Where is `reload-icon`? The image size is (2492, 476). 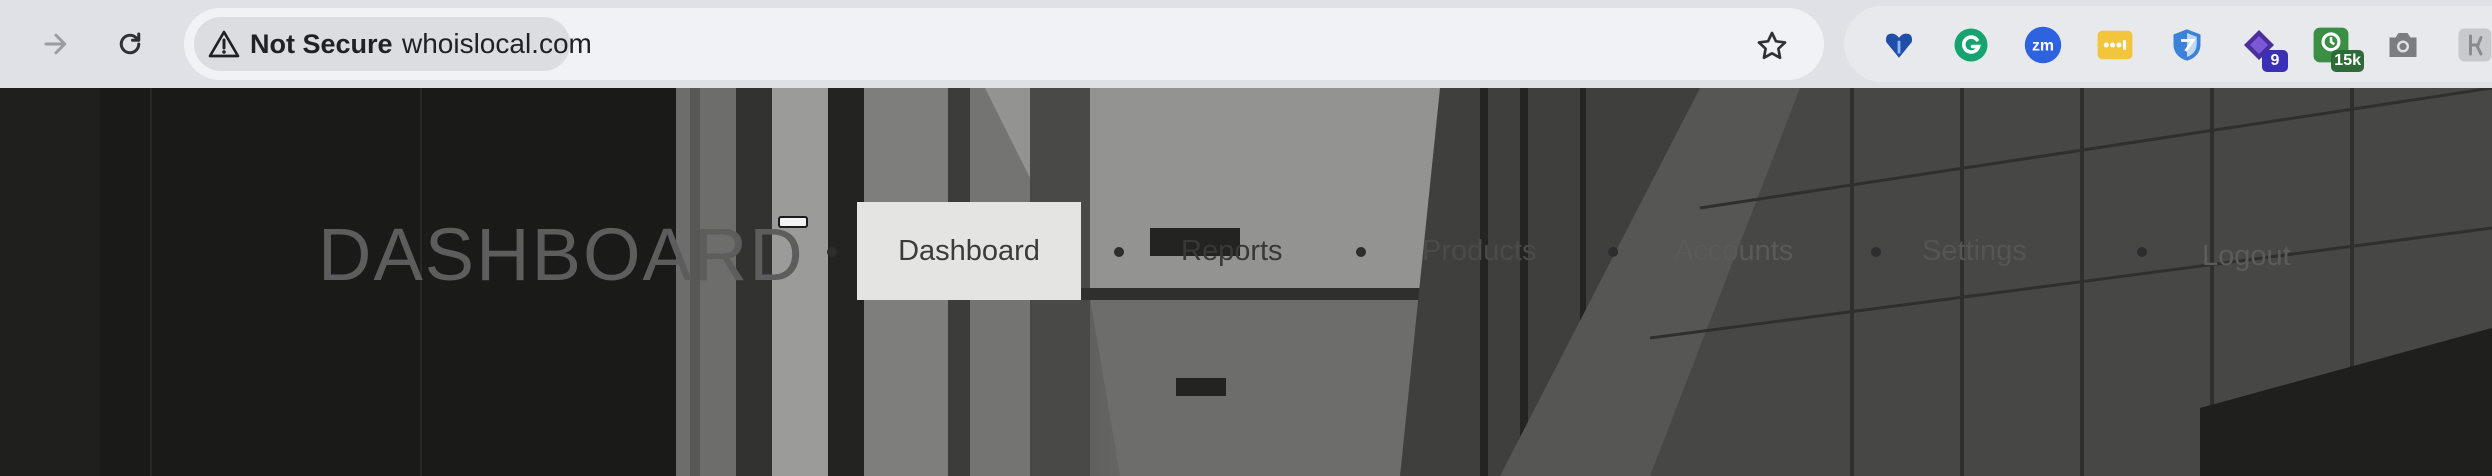 reload-icon is located at coordinates (130, 43).